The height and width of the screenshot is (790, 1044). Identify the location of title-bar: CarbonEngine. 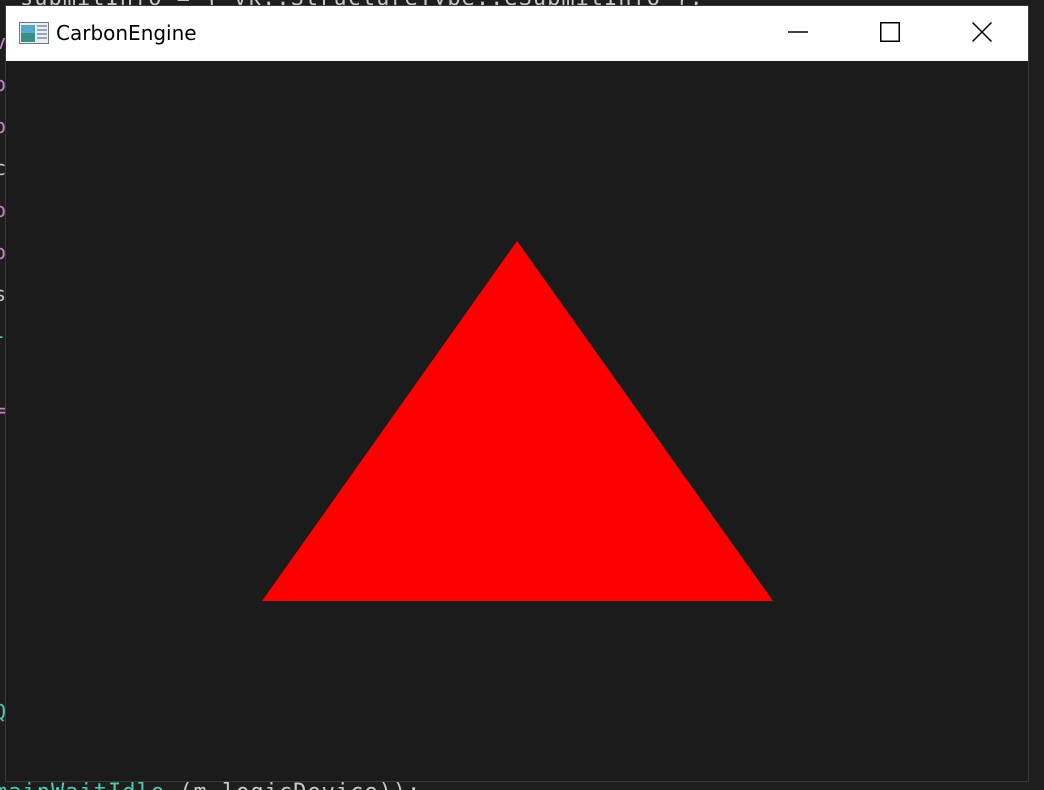
(517, 33).